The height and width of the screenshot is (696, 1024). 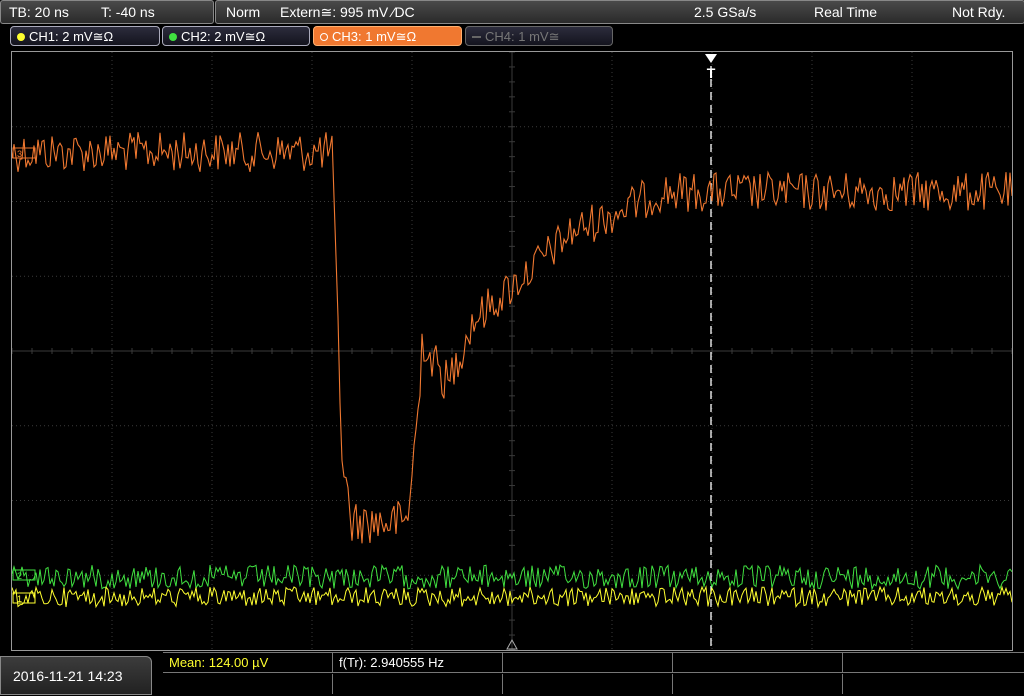 What do you see at coordinates (243, 12) in the screenshot?
I see `trigger-mode: Norm` at bounding box center [243, 12].